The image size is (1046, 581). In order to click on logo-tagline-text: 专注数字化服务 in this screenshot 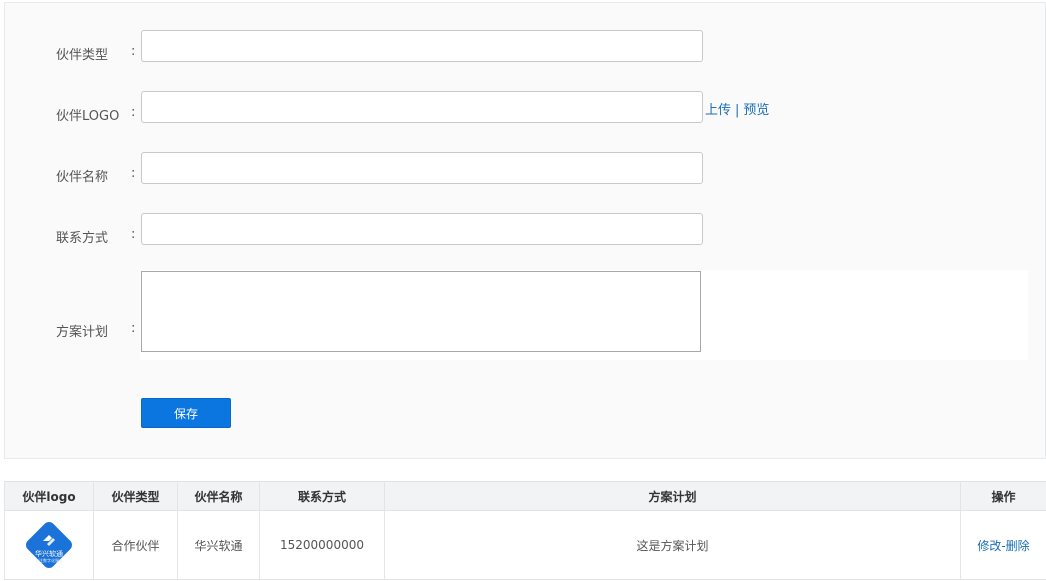, I will do `click(49, 560)`.